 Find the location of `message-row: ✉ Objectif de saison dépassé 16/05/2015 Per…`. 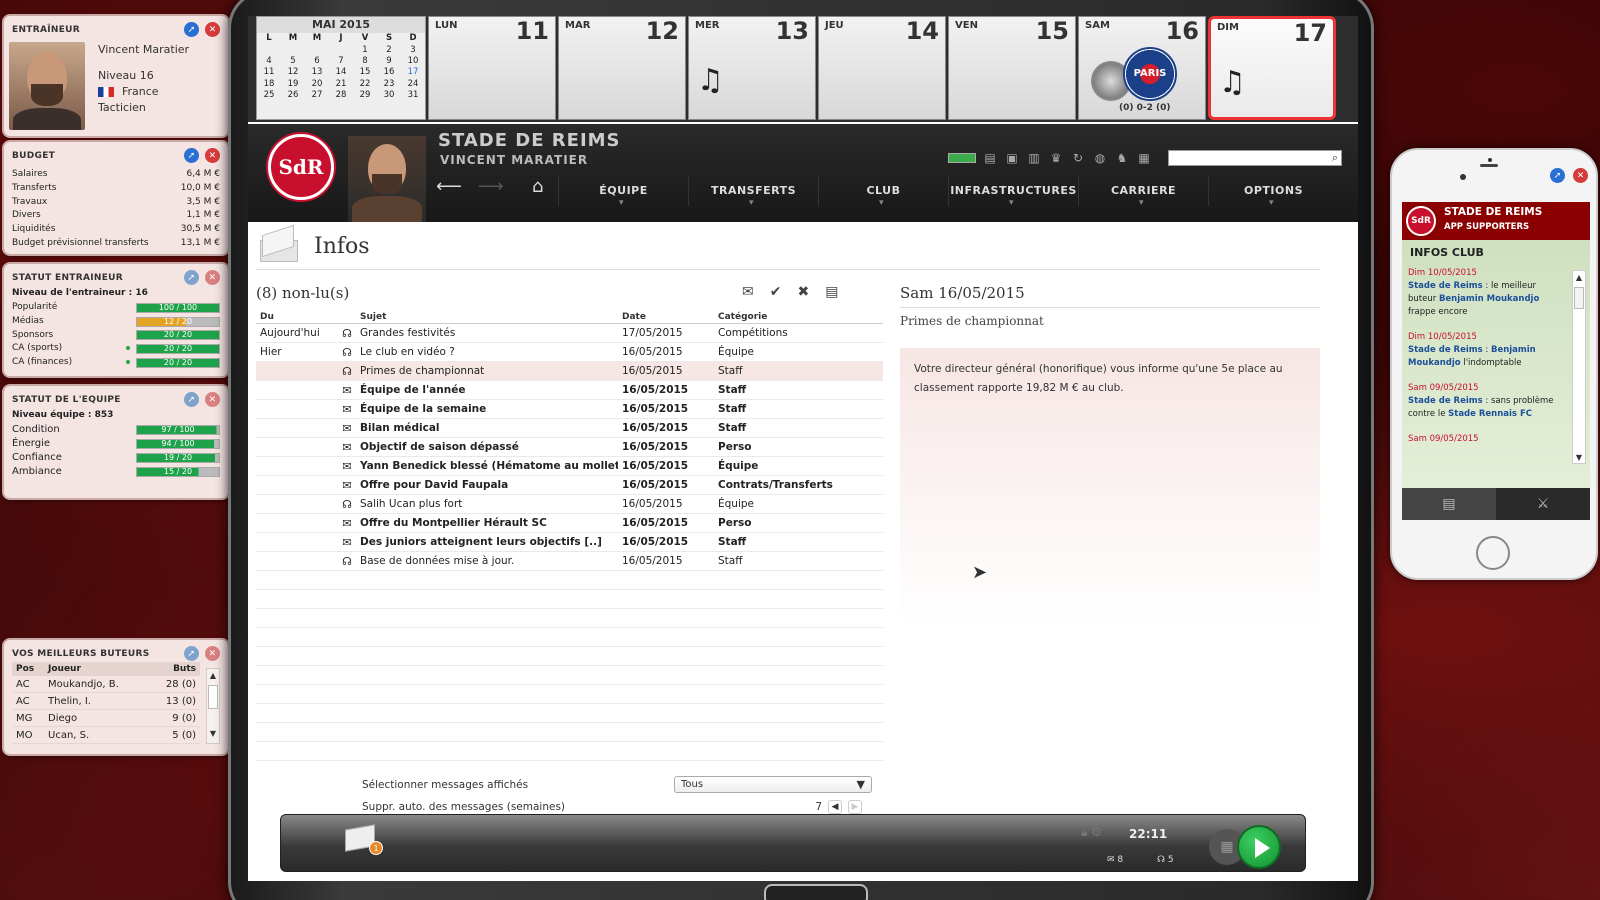

message-row: ✉ Objectif de saison dépassé 16/05/2015 Per… is located at coordinates (569, 447).